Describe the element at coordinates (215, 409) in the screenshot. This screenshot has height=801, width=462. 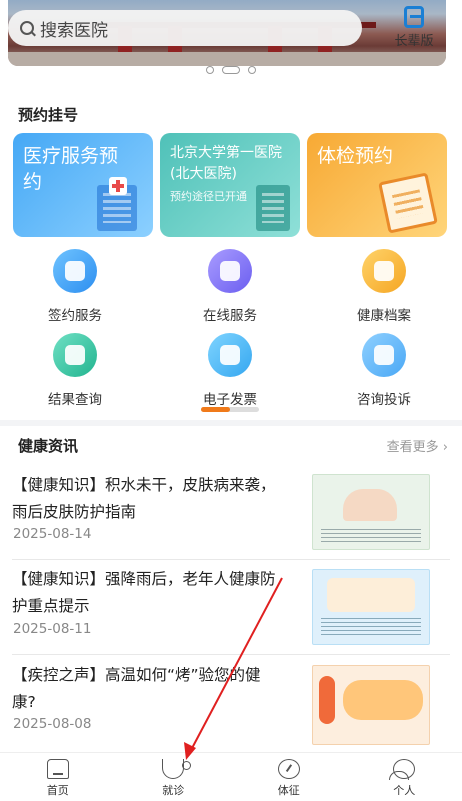
I see `service-grid-pager-active` at that location.